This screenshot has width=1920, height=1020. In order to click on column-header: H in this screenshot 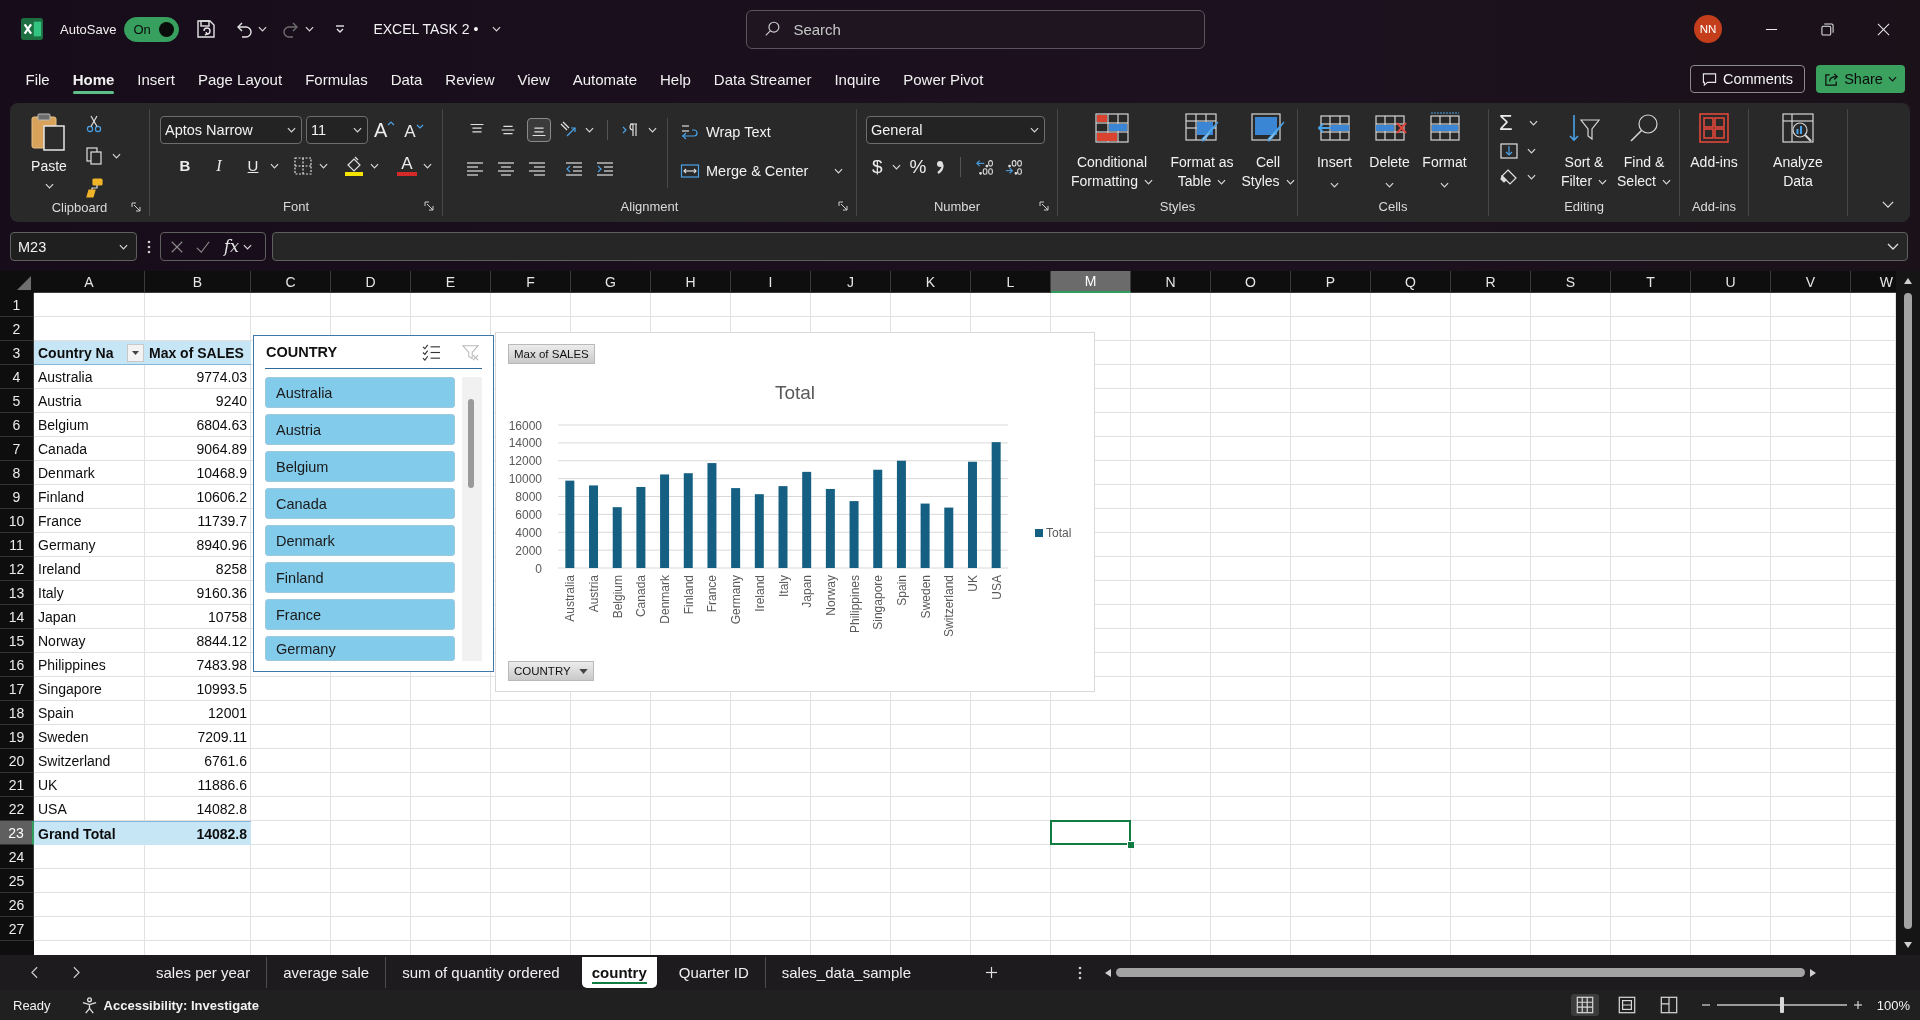, I will do `click(691, 282)`.